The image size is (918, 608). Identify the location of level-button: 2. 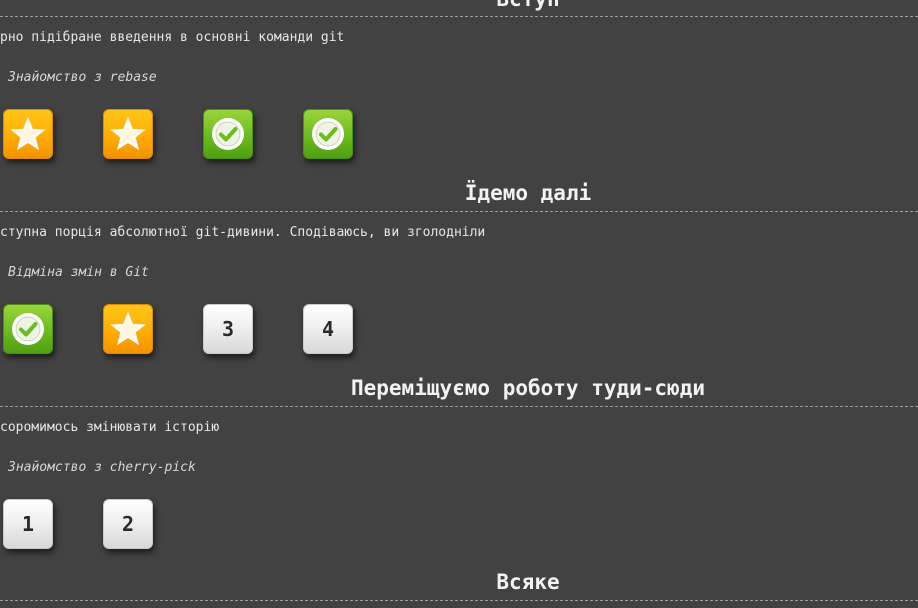
(128, 524).